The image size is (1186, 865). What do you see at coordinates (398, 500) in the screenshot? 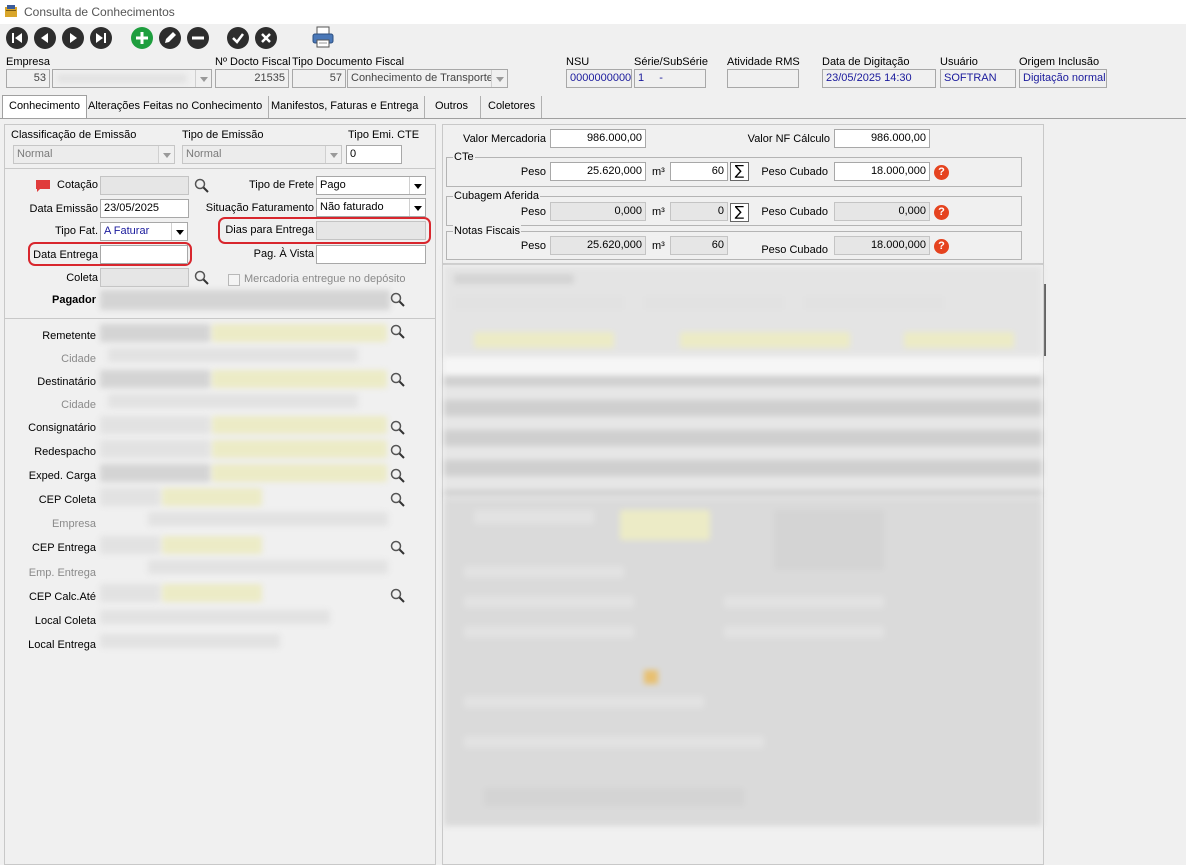
I see `cep-coleta-search-icon` at bounding box center [398, 500].